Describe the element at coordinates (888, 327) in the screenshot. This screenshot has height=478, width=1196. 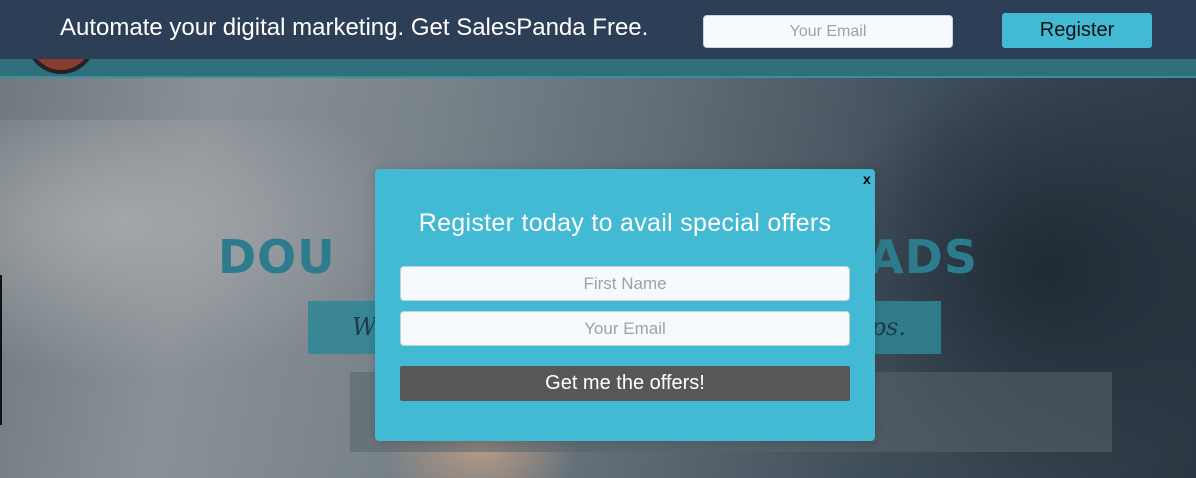
I see `hero-subtitle-right: ps.` at that location.